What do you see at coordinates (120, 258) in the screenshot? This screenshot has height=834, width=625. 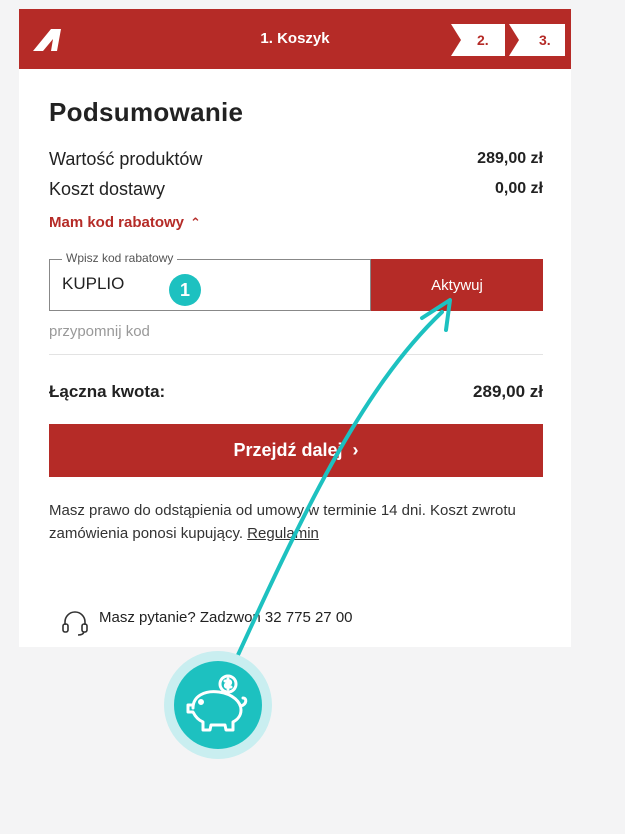 I see `promo-field-label: Wpisz kod rabatowy` at bounding box center [120, 258].